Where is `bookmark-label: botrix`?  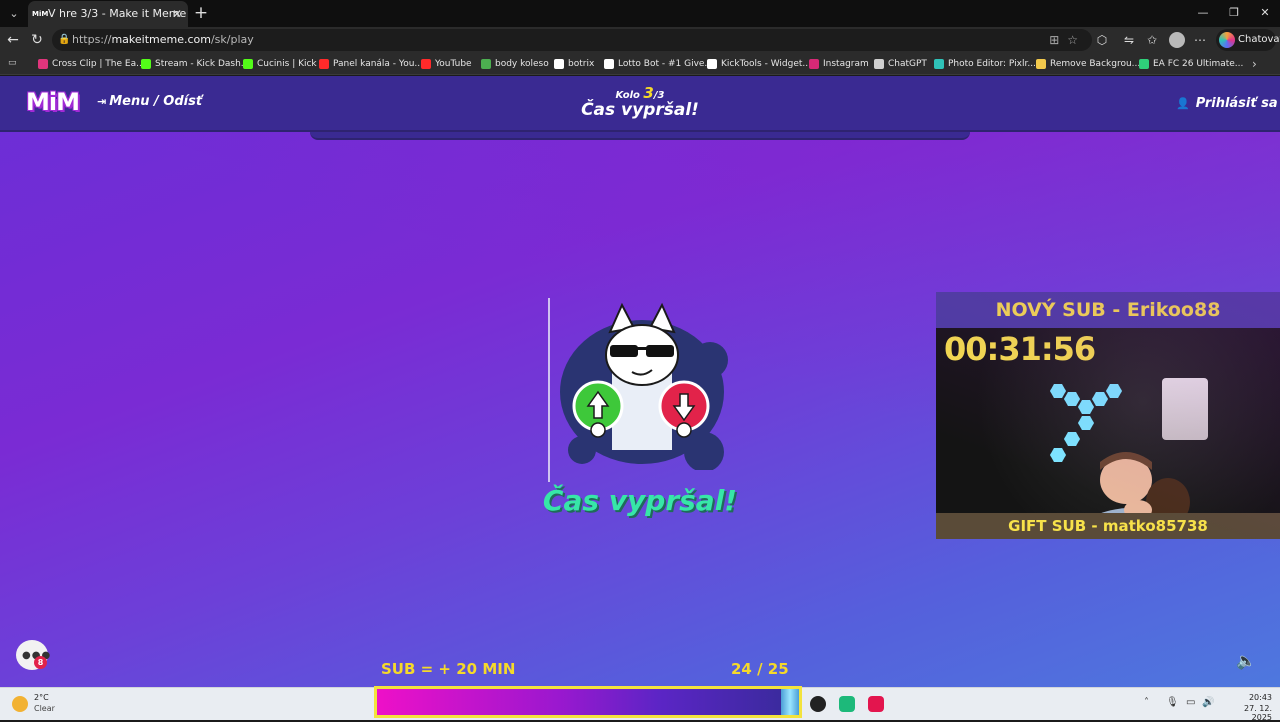
bookmark-label: botrix is located at coordinates (581, 64).